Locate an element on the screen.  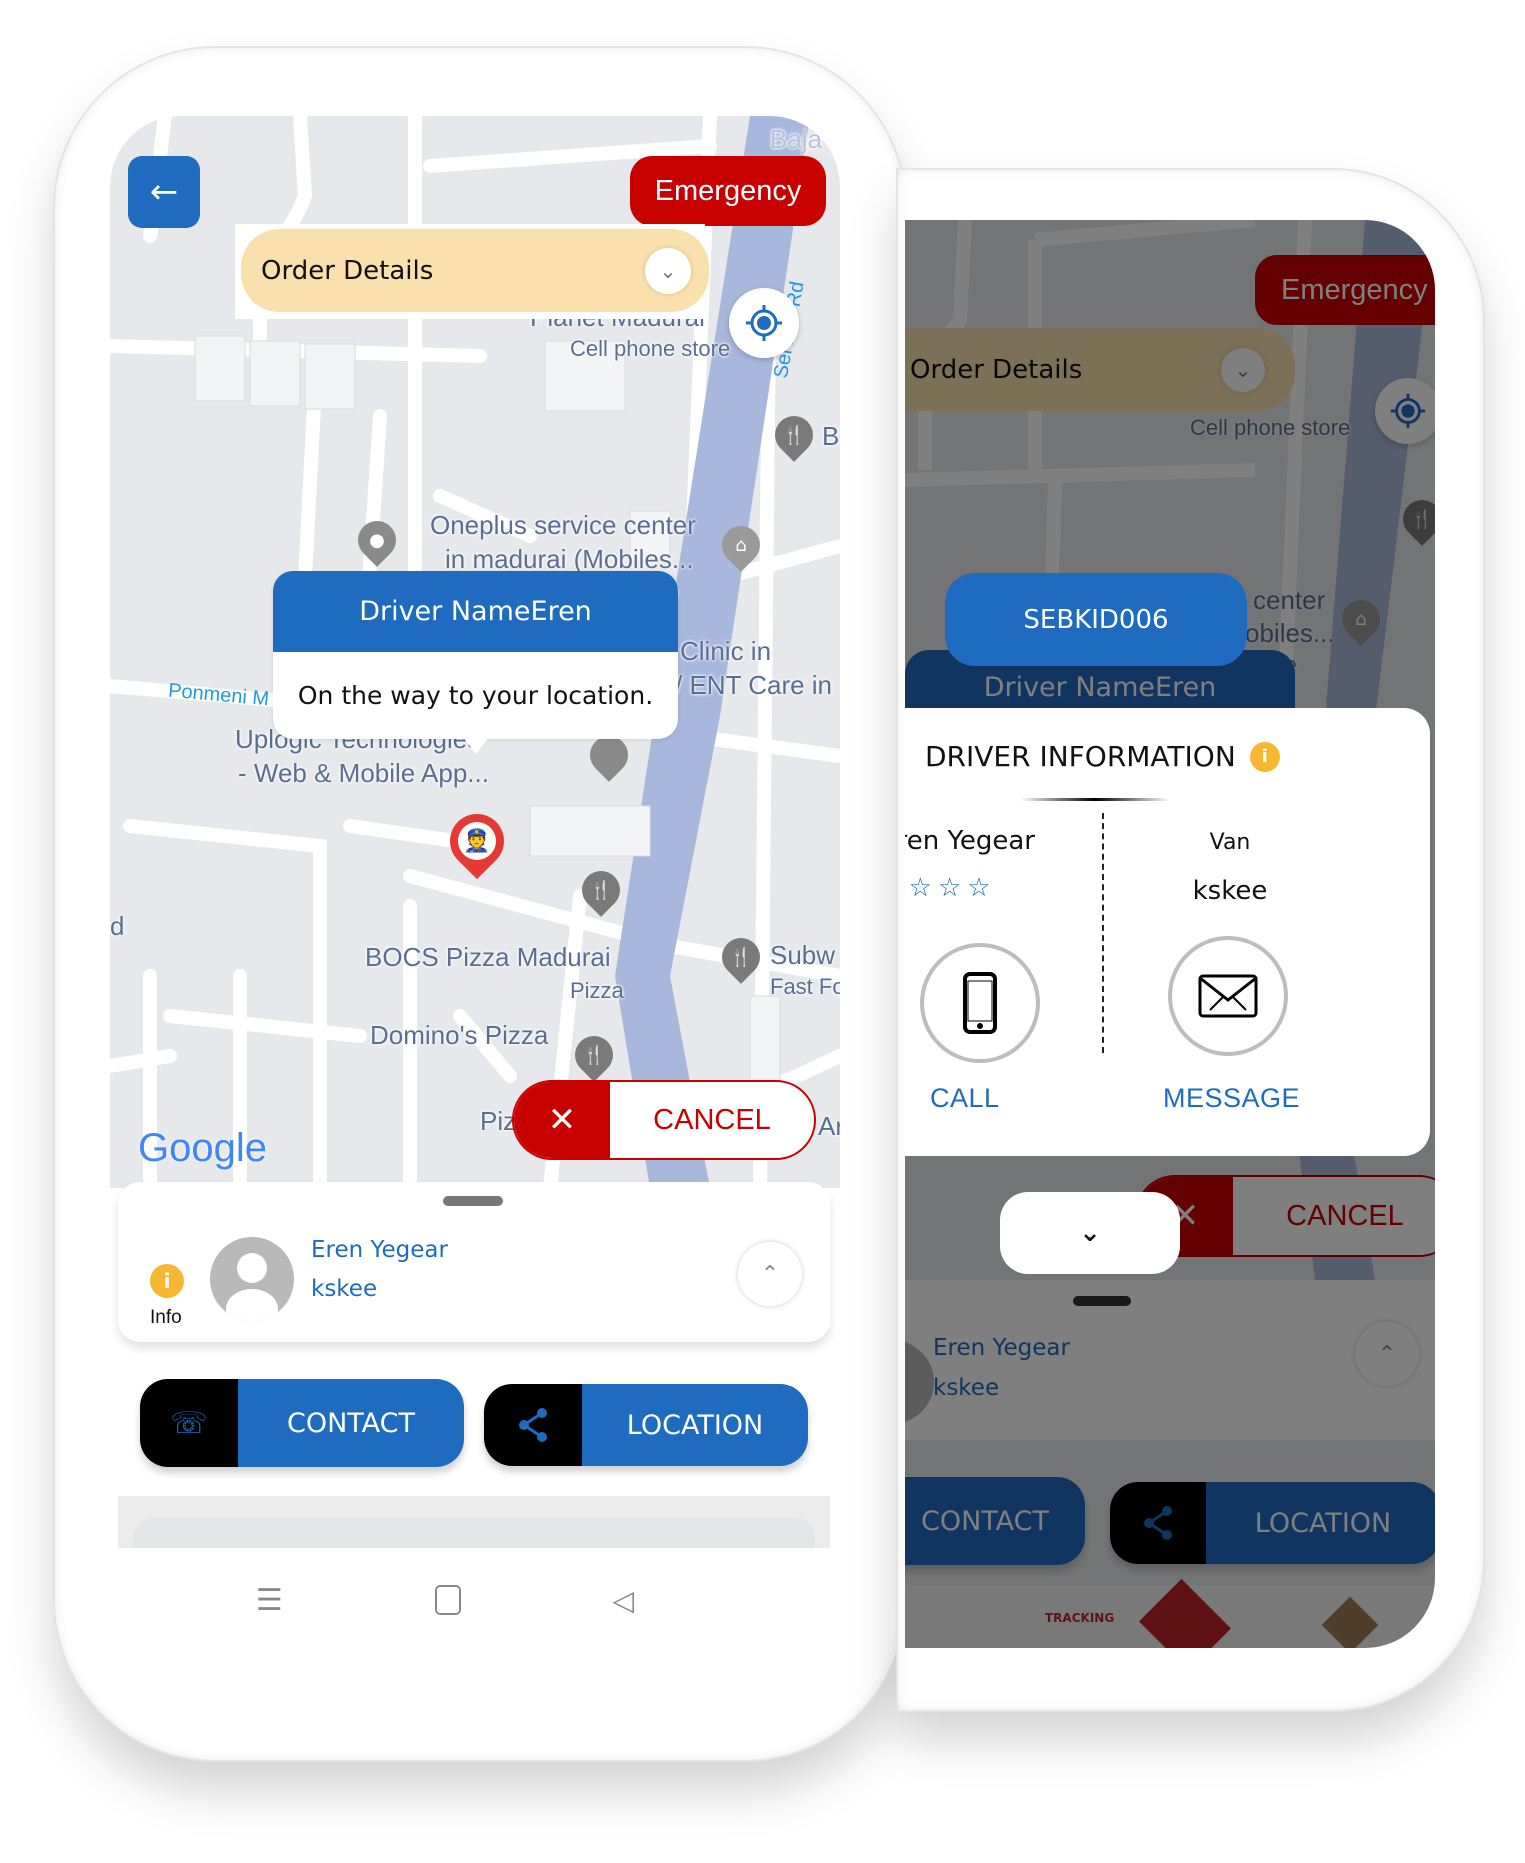
map-pin-icon: ● is located at coordinates (377, 540).